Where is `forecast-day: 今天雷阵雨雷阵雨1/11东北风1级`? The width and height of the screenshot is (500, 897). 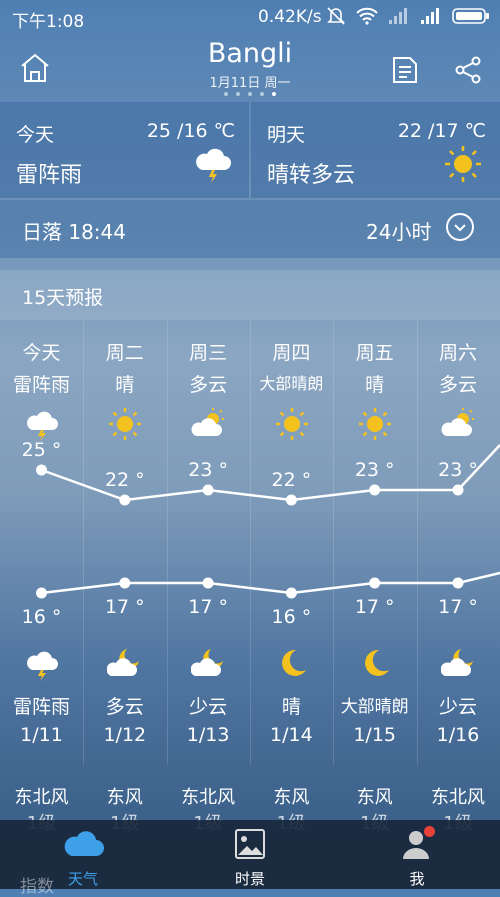
forecast-day: 今天雷阵雨雷阵雨1/11东北风1级 is located at coordinates (41, 570).